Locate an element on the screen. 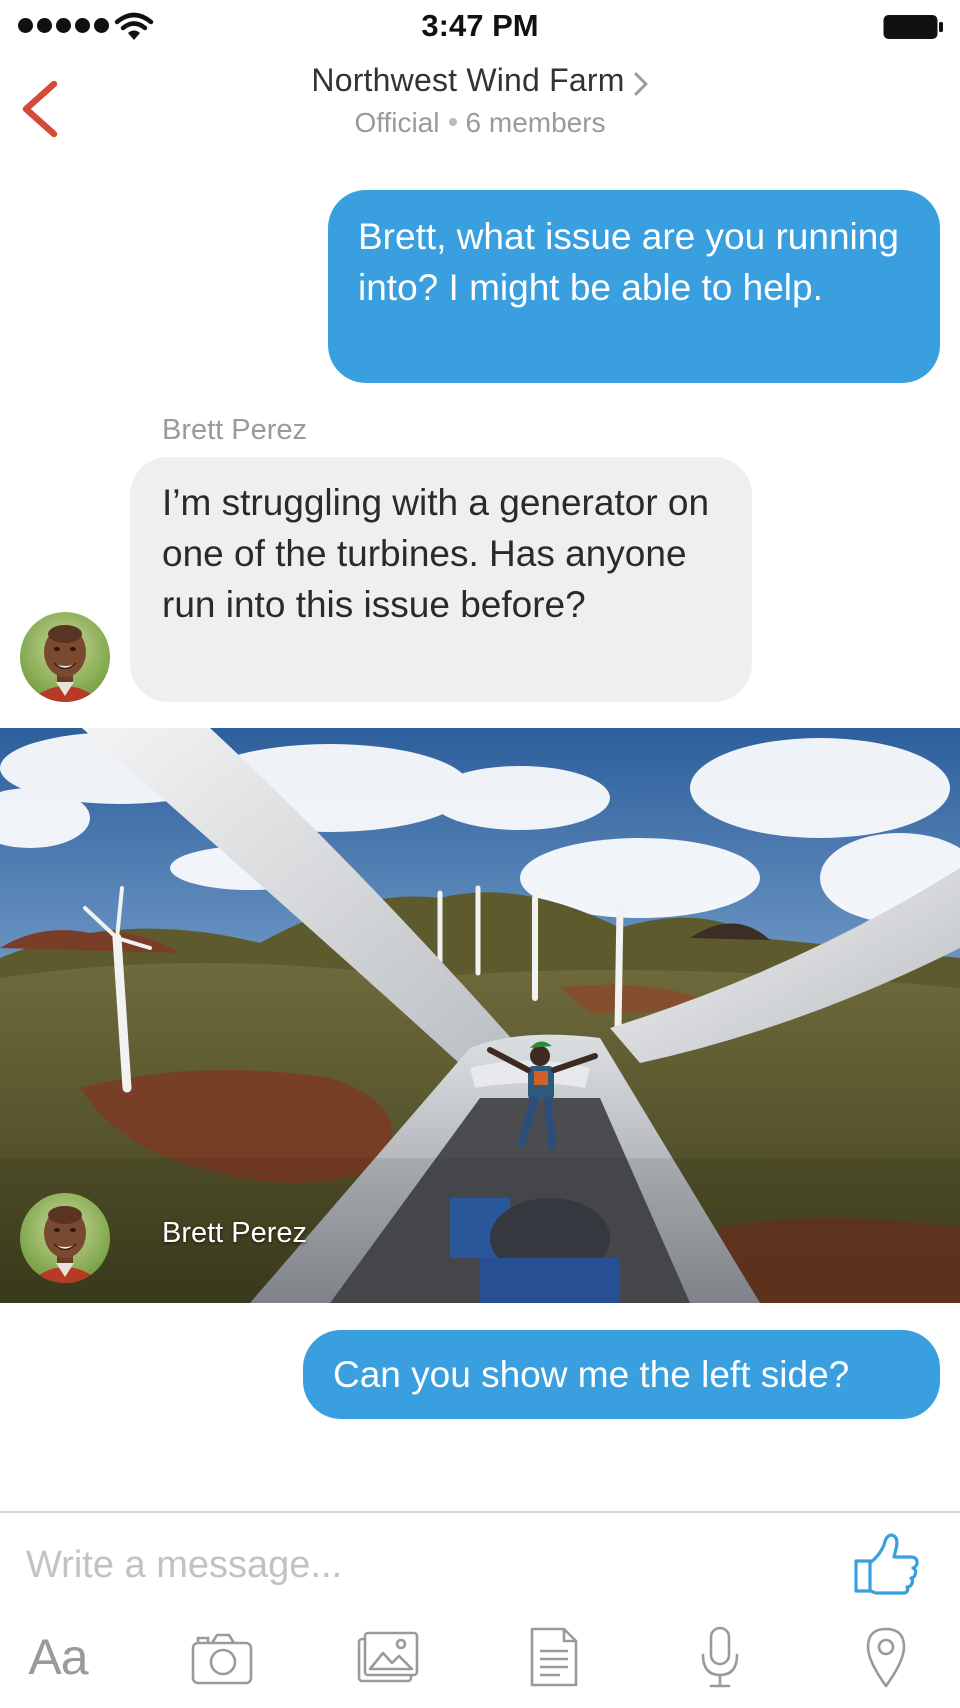 The height and width of the screenshot is (1708, 960). composer-divider is located at coordinates (480, 1512).